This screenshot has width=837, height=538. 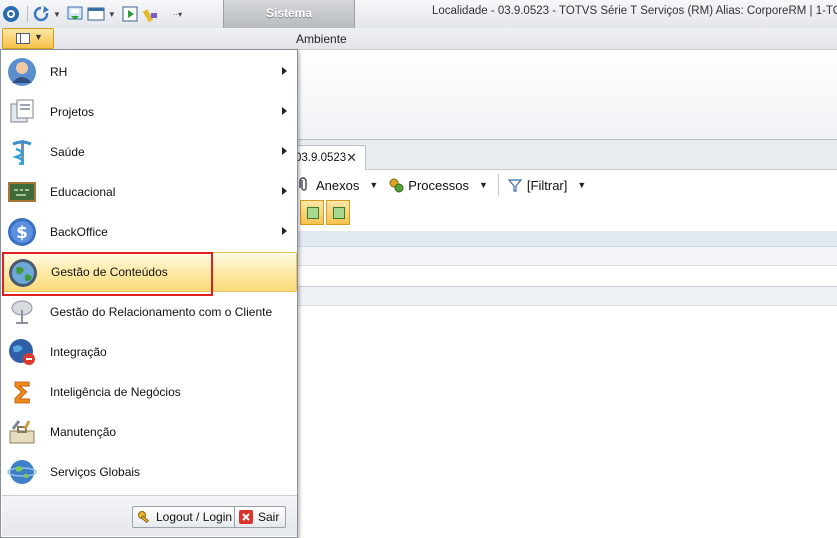 I want to click on filtrar-button: [Filtrar] ▼, so click(x=546, y=185).